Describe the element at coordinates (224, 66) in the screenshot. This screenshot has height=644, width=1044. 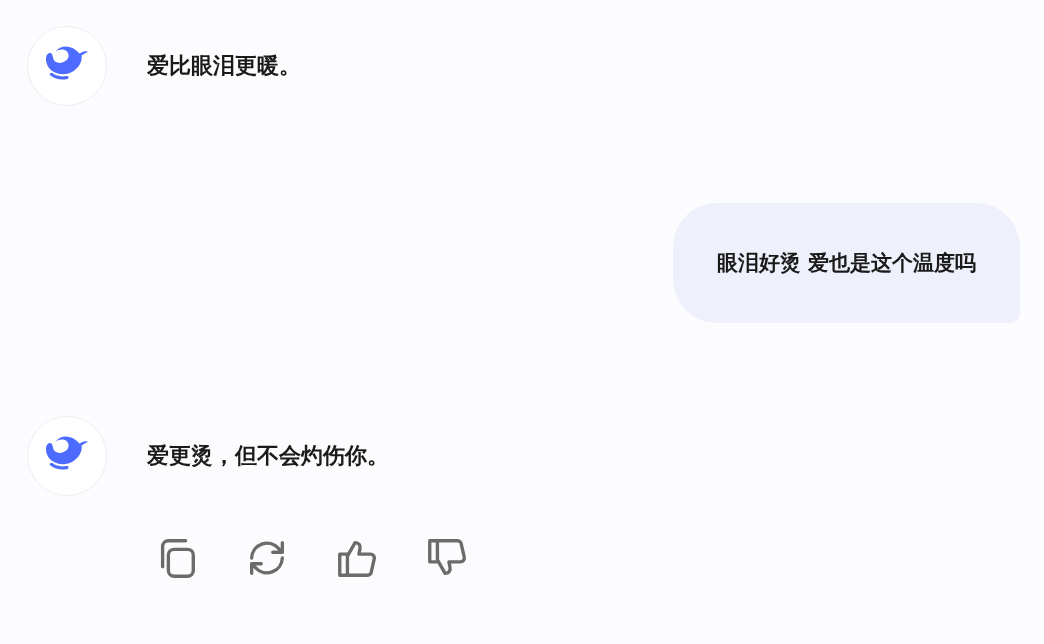
I see `message-text: 爱比眼泪更暖。` at that location.